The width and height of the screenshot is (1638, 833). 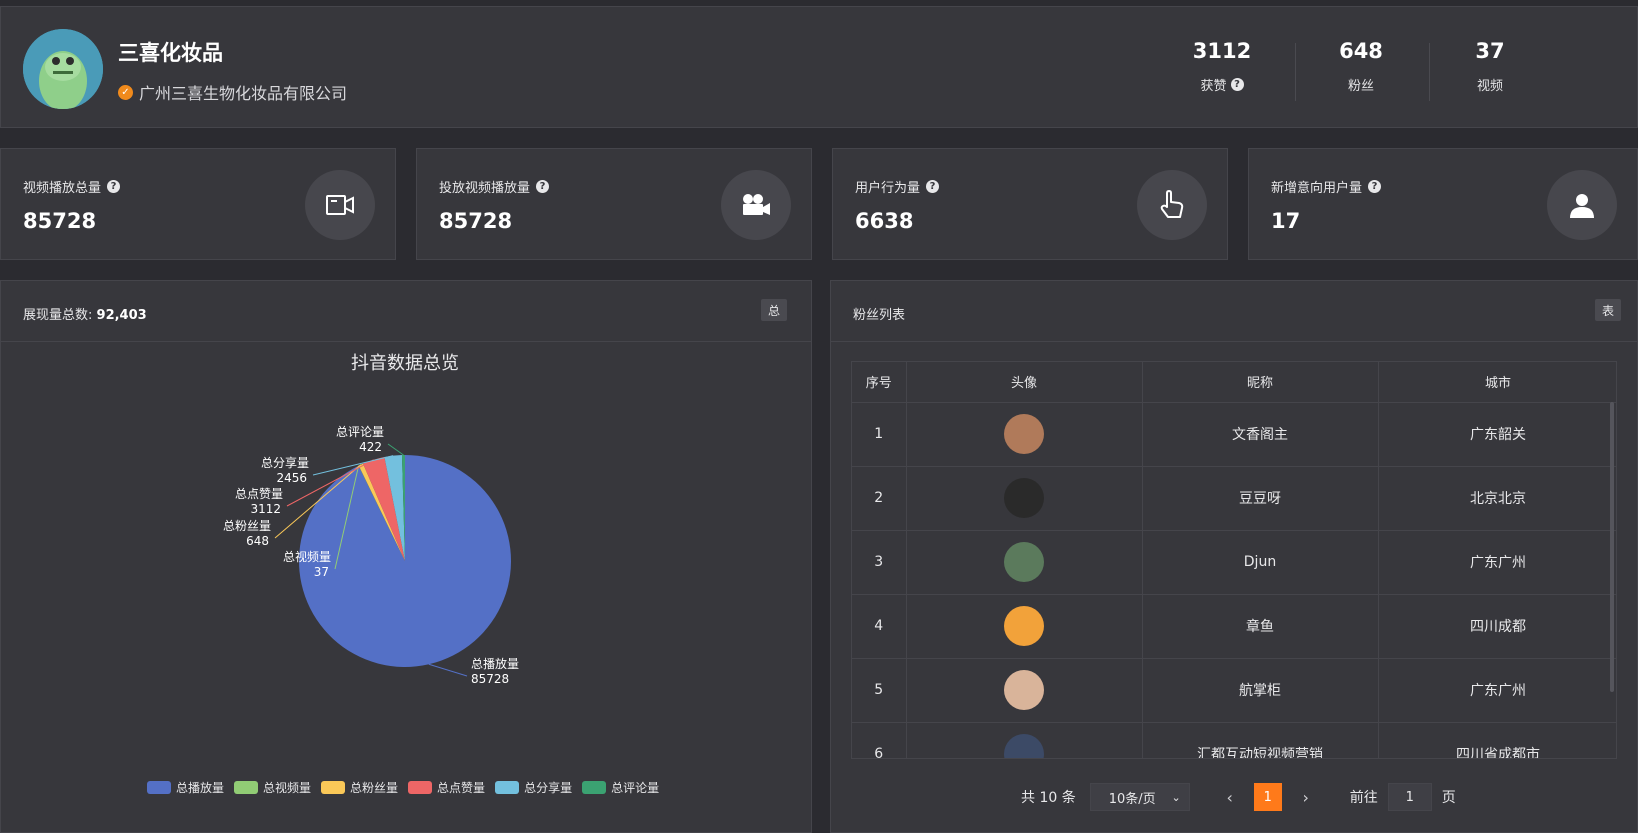 I want to click on kpi-title: 新增意向用户量 ?, so click(x=1326, y=186).